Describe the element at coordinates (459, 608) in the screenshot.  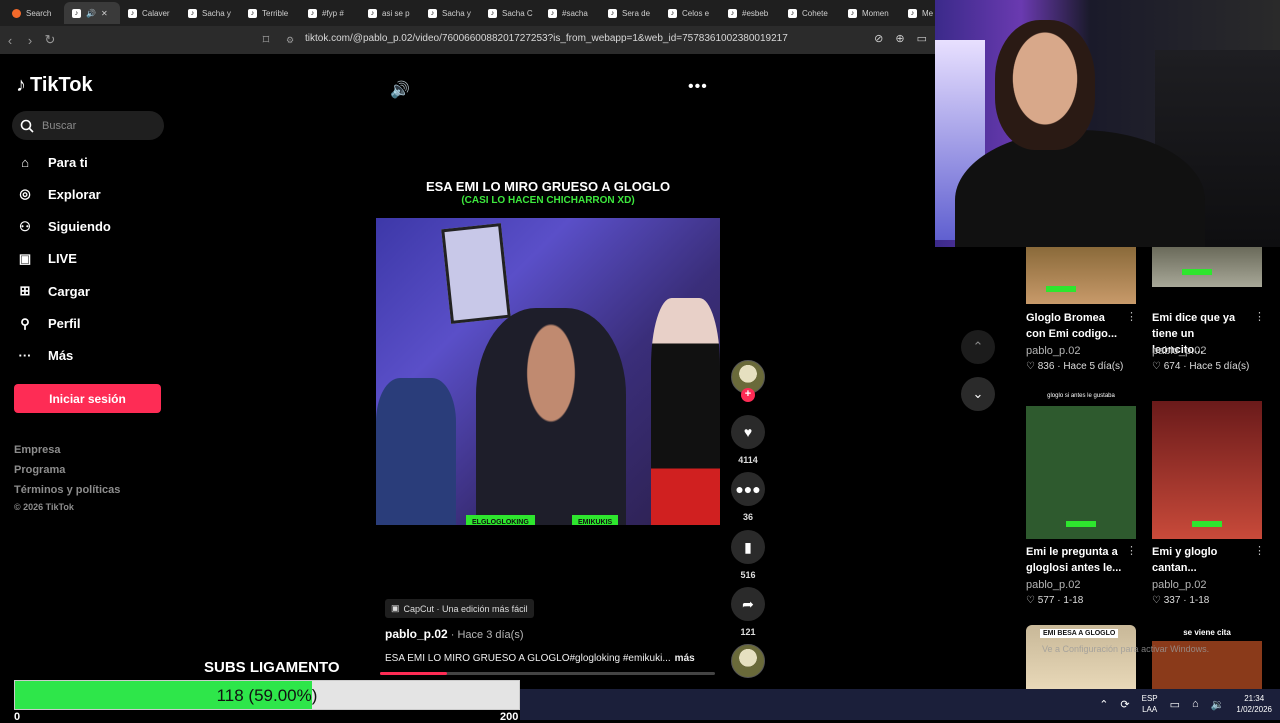
I see `capcut-badge: ▣ CapCut · Una edición más fácil` at that location.